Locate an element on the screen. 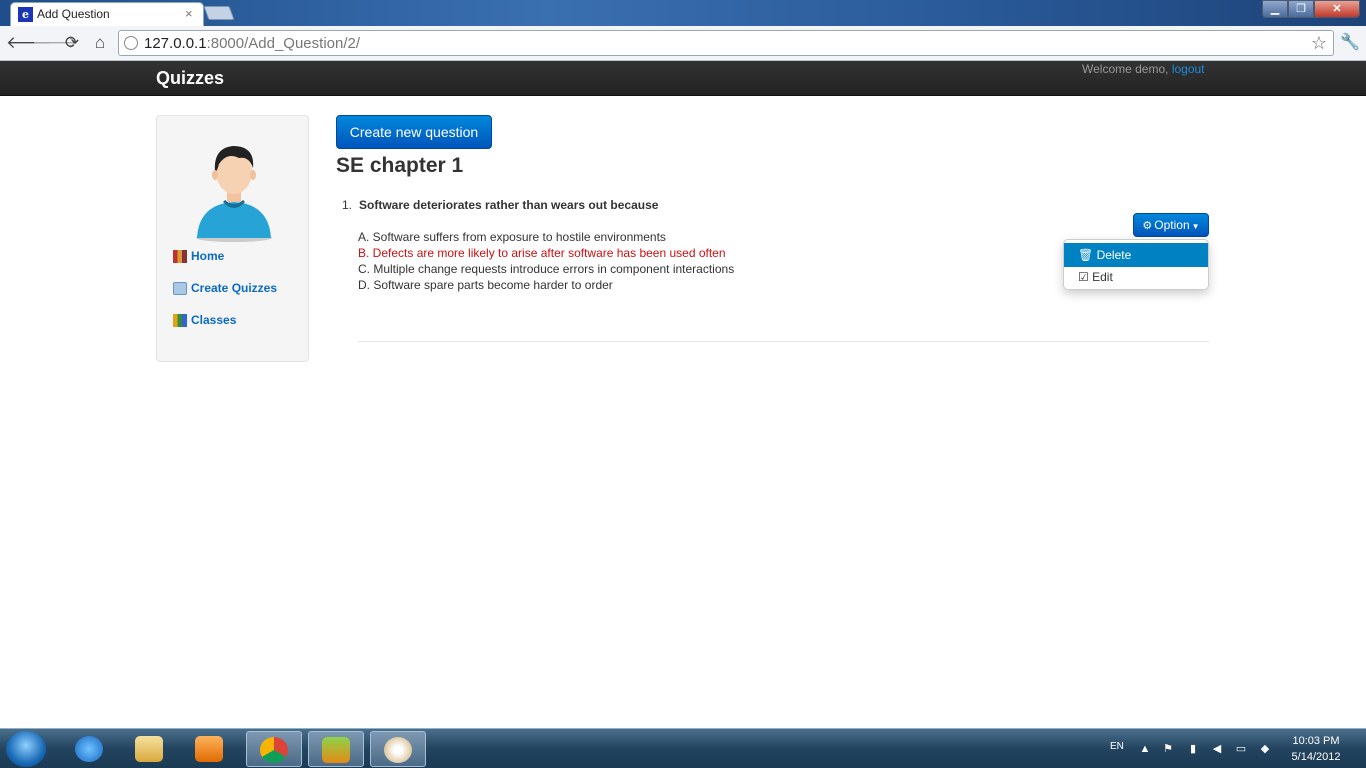 The width and height of the screenshot is (1366, 768). home-icon: ⌂ is located at coordinates (100, 43).